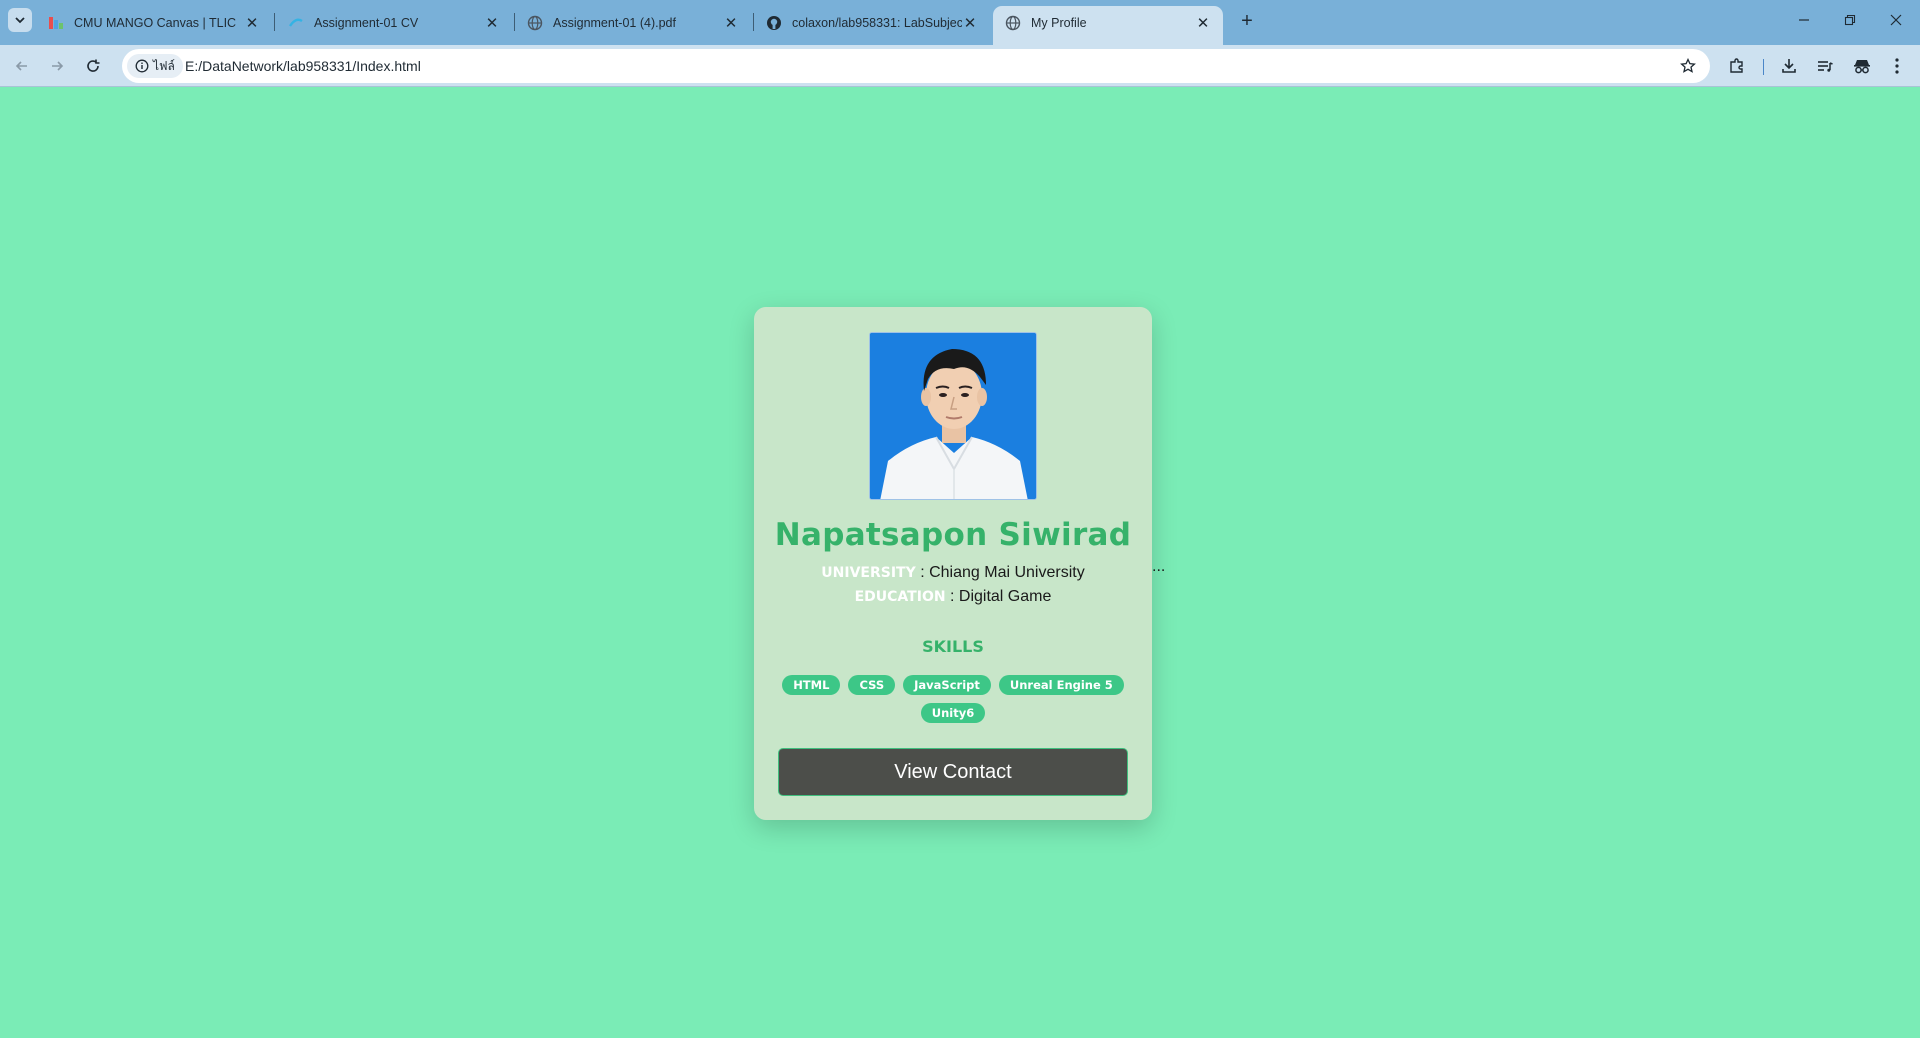 This screenshot has height=1038, width=1920. I want to click on info-icon, so click(142, 66).